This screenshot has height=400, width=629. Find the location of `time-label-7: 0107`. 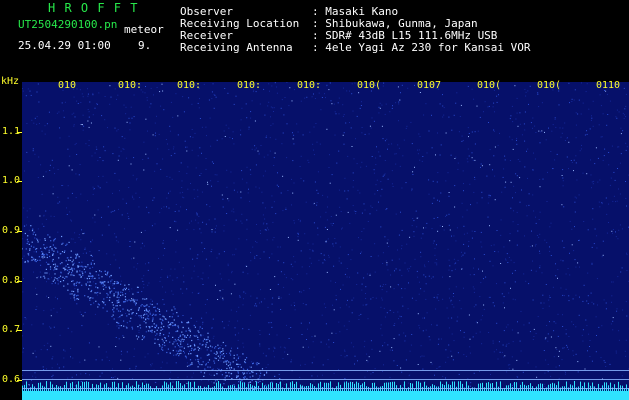

time-label-7: 0107 is located at coordinates (429, 85).